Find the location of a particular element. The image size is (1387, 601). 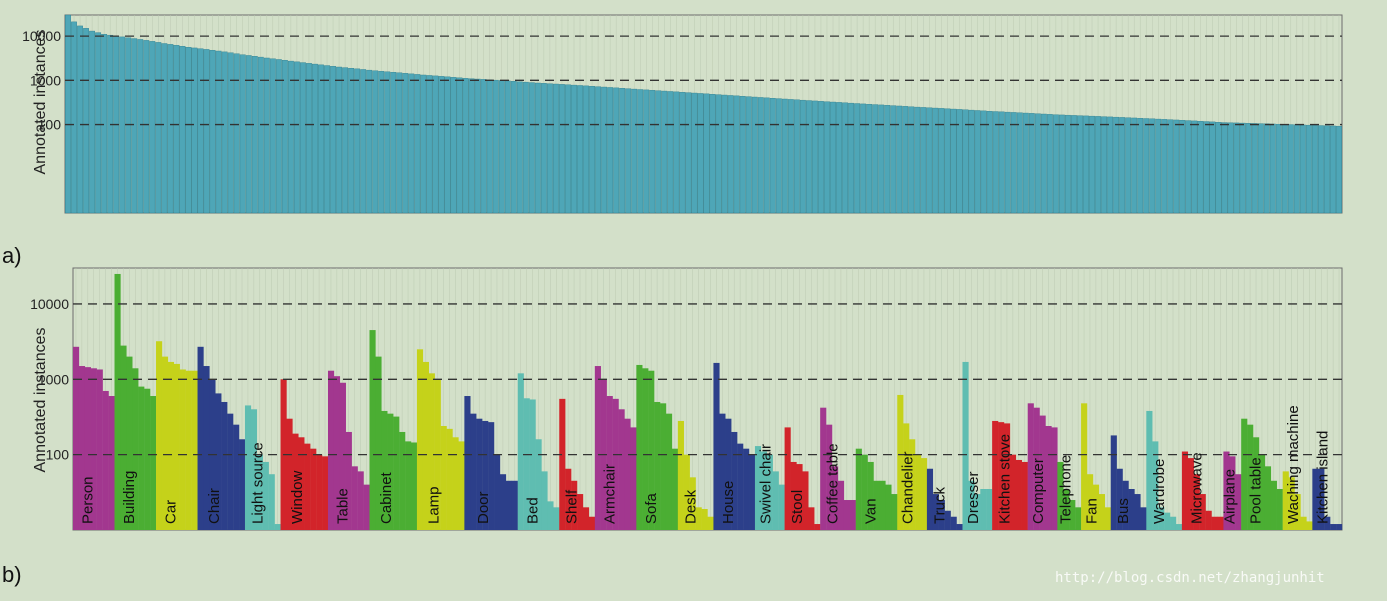

group-label: Truck is located at coordinates (939, 505).